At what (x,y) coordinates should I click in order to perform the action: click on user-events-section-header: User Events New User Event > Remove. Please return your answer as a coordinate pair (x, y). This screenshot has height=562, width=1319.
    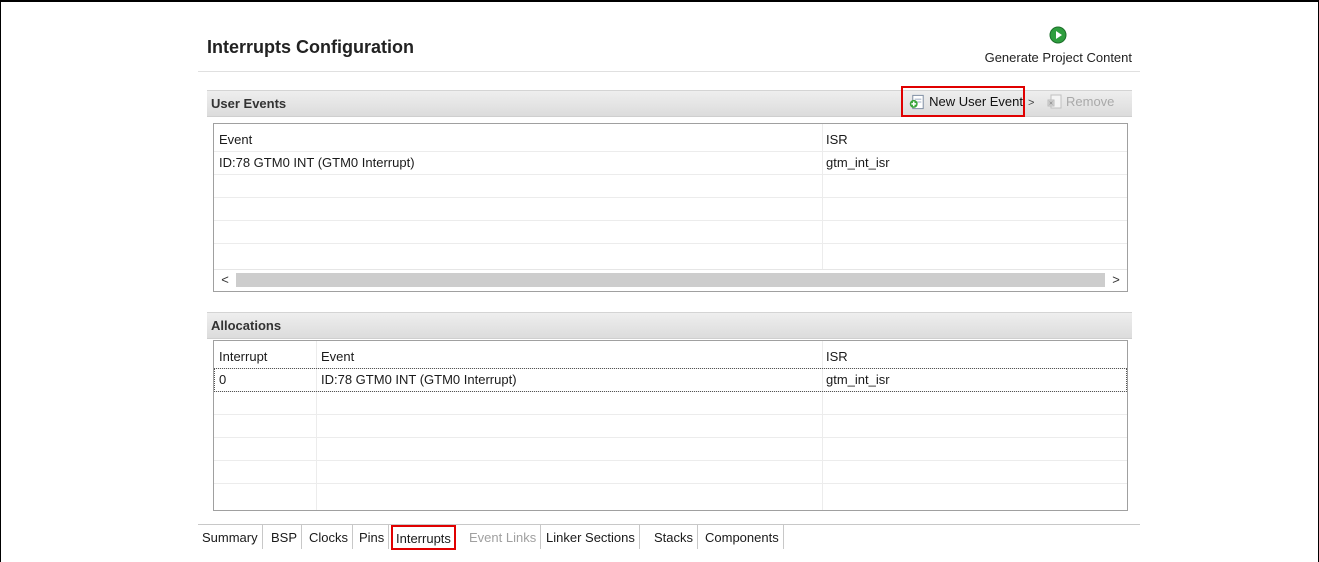
    Looking at the image, I should click on (669, 101).